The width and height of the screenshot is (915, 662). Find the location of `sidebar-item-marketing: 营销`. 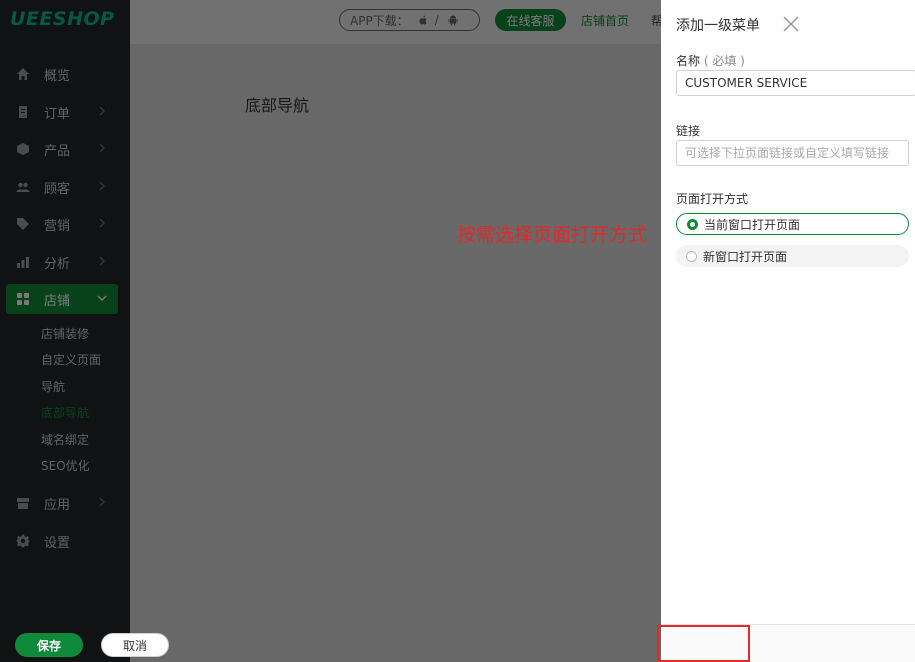

sidebar-item-marketing: 营销 is located at coordinates (62, 224).